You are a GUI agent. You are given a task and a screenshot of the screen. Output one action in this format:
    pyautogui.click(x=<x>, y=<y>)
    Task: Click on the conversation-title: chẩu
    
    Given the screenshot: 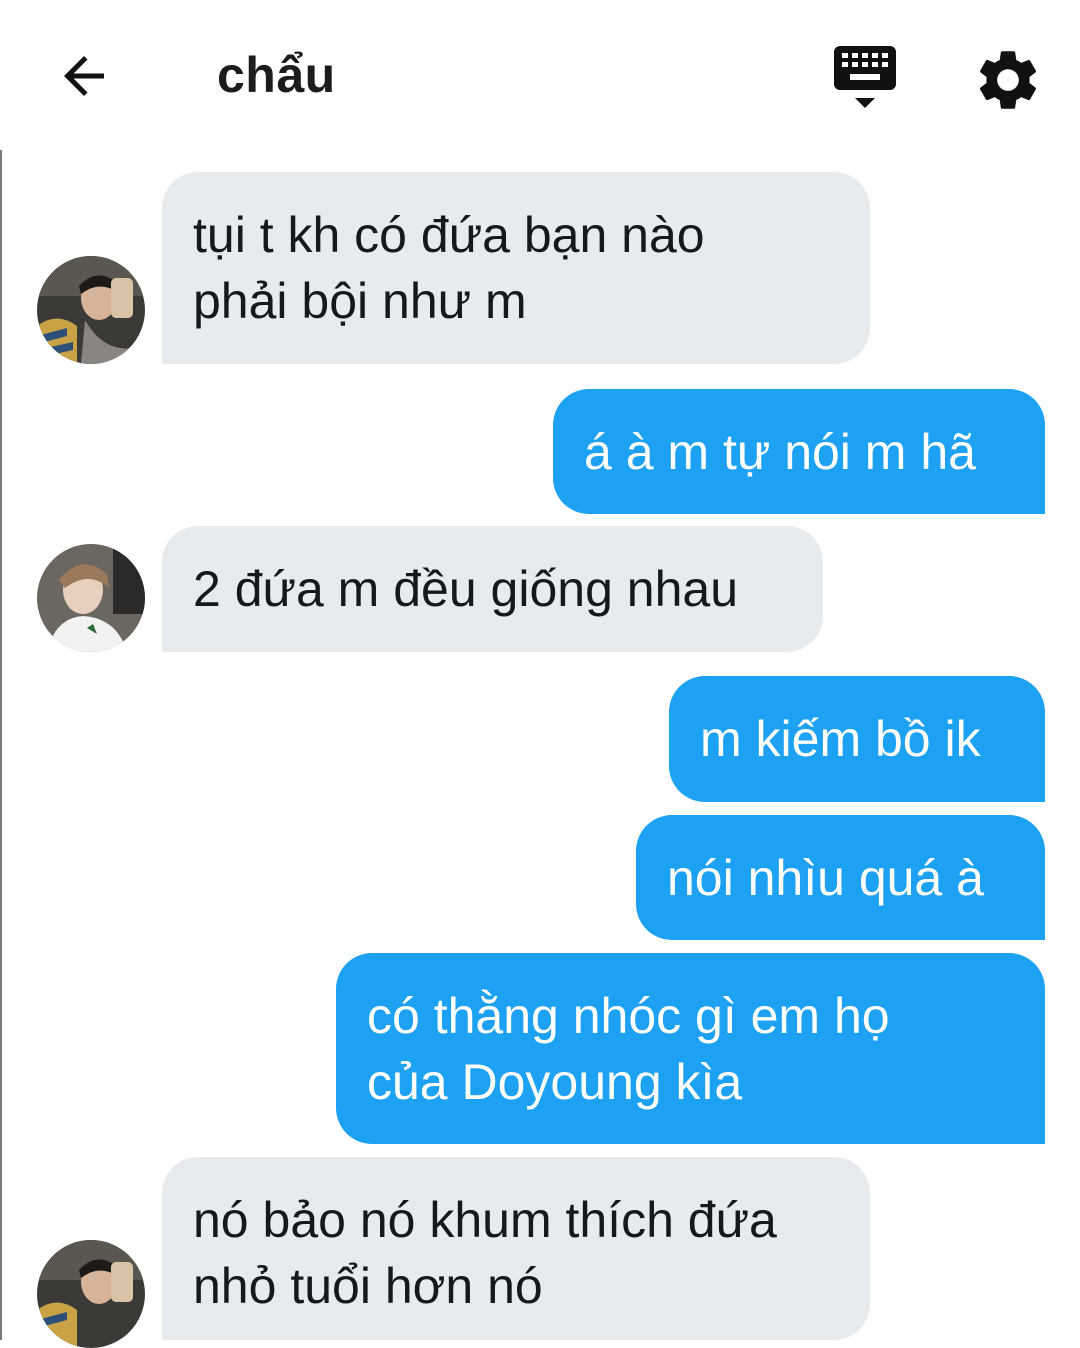 What is the action you would take?
    pyautogui.click(x=276, y=75)
    